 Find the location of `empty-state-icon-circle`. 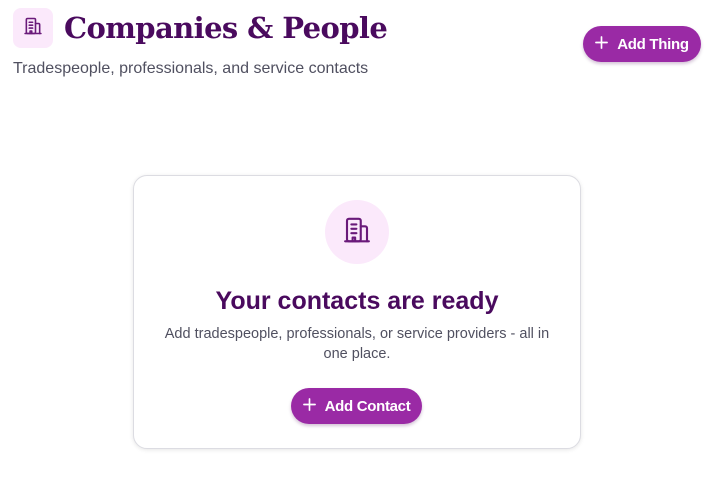

empty-state-icon-circle is located at coordinates (357, 232).